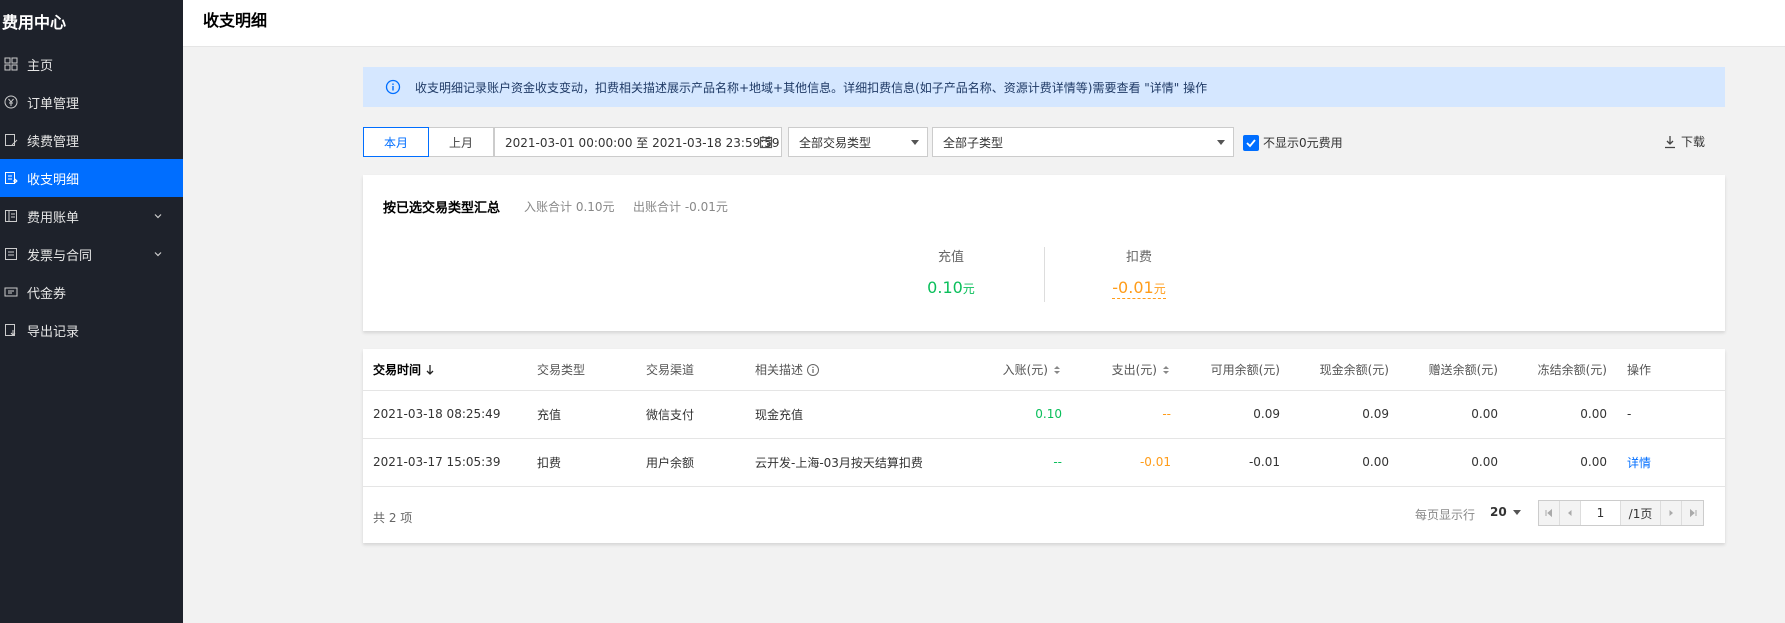  Describe the element at coordinates (1133, 287) in the screenshot. I see `deduct-value: -0.01` at that location.